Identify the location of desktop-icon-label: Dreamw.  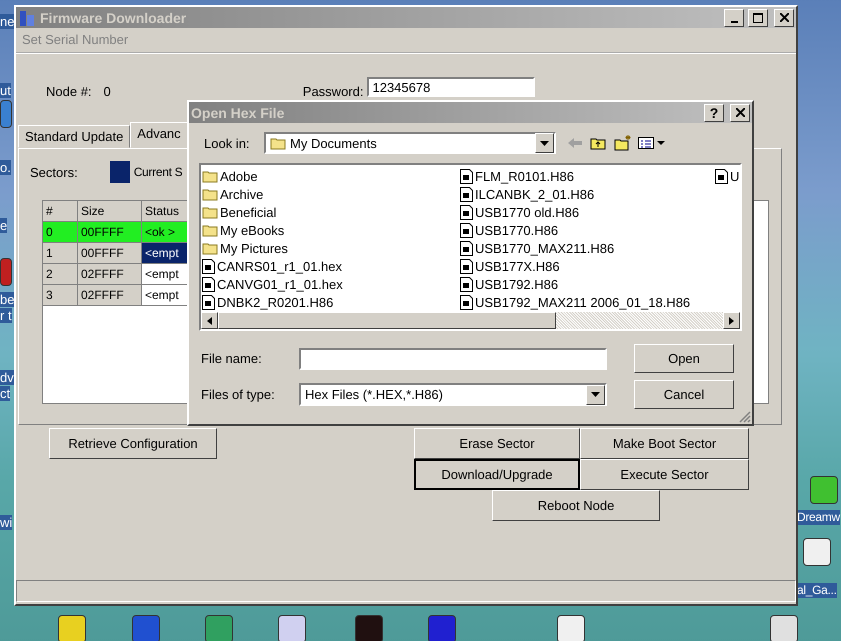
(818, 517).